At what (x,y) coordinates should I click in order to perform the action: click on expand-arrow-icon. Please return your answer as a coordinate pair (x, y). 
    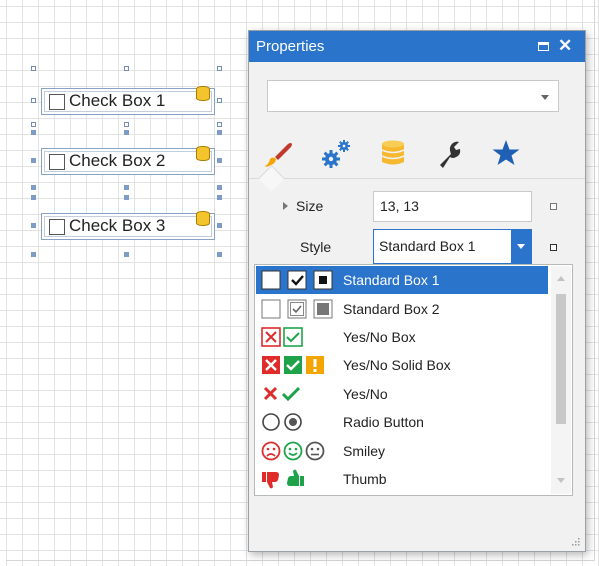
    Looking at the image, I should click on (285, 206).